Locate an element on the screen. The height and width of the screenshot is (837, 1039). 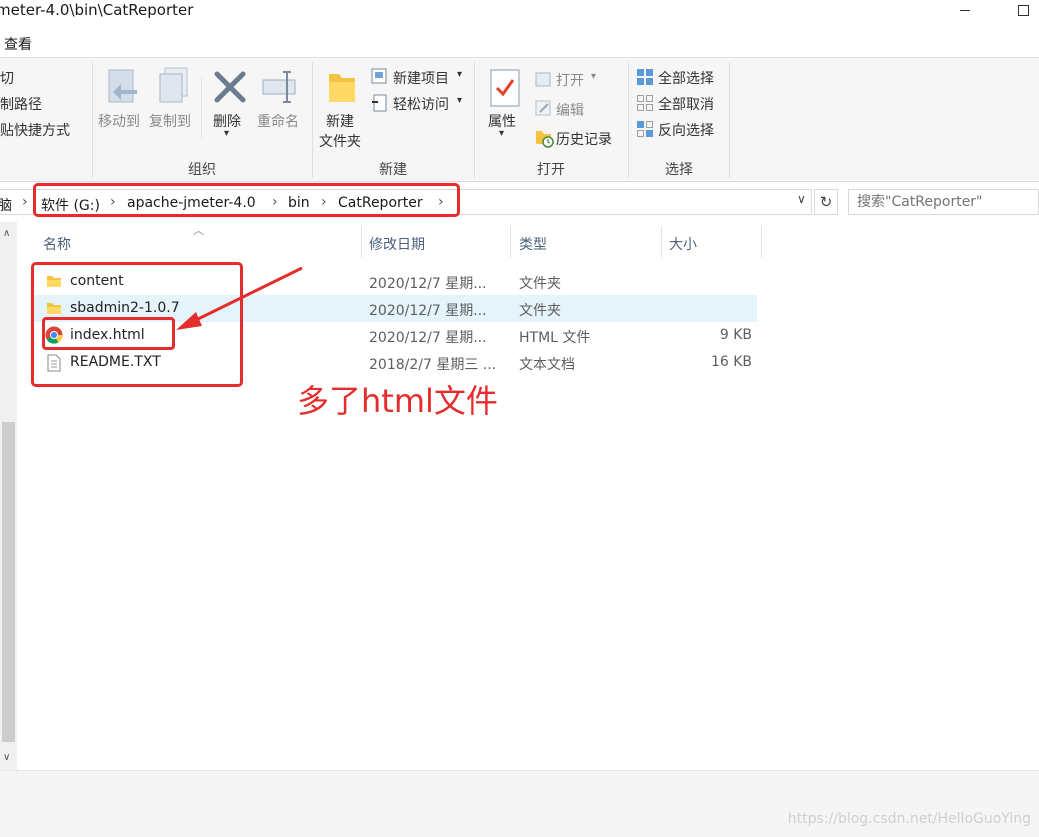
sort-ascending-icon: ︿ is located at coordinates (198, 230).